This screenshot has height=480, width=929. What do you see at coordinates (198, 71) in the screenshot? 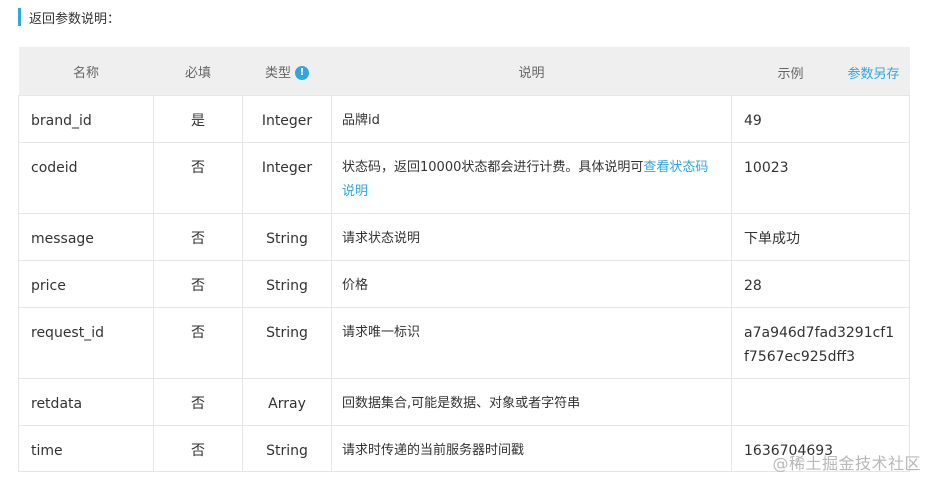
I see `header-required: 必填` at bounding box center [198, 71].